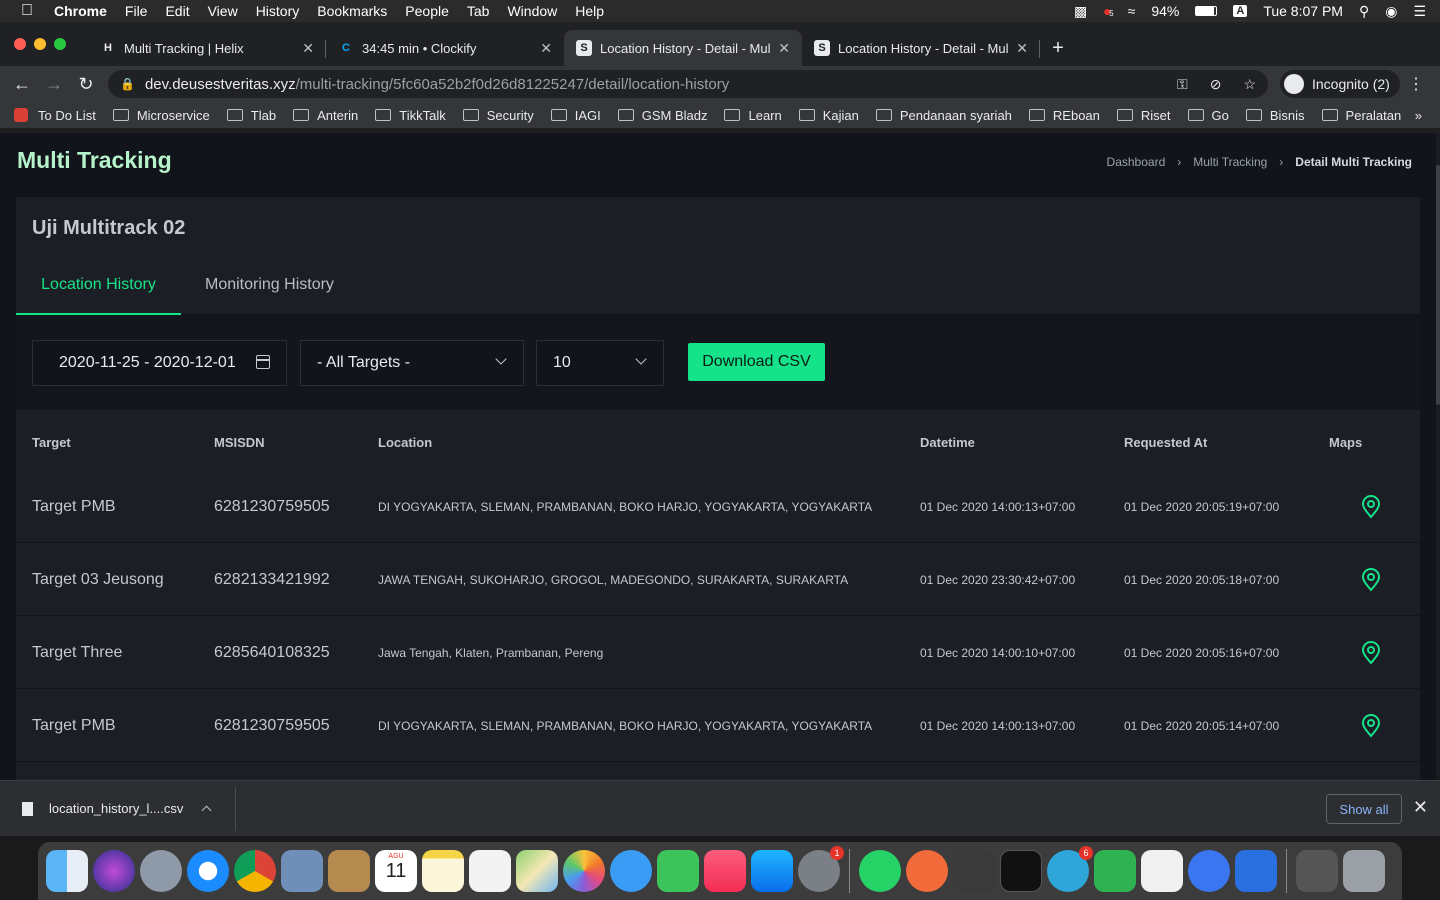 This screenshot has height=900, width=1440. What do you see at coordinates (478, 11) in the screenshot?
I see `menu-tab: Tab` at bounding box center [478, 11].